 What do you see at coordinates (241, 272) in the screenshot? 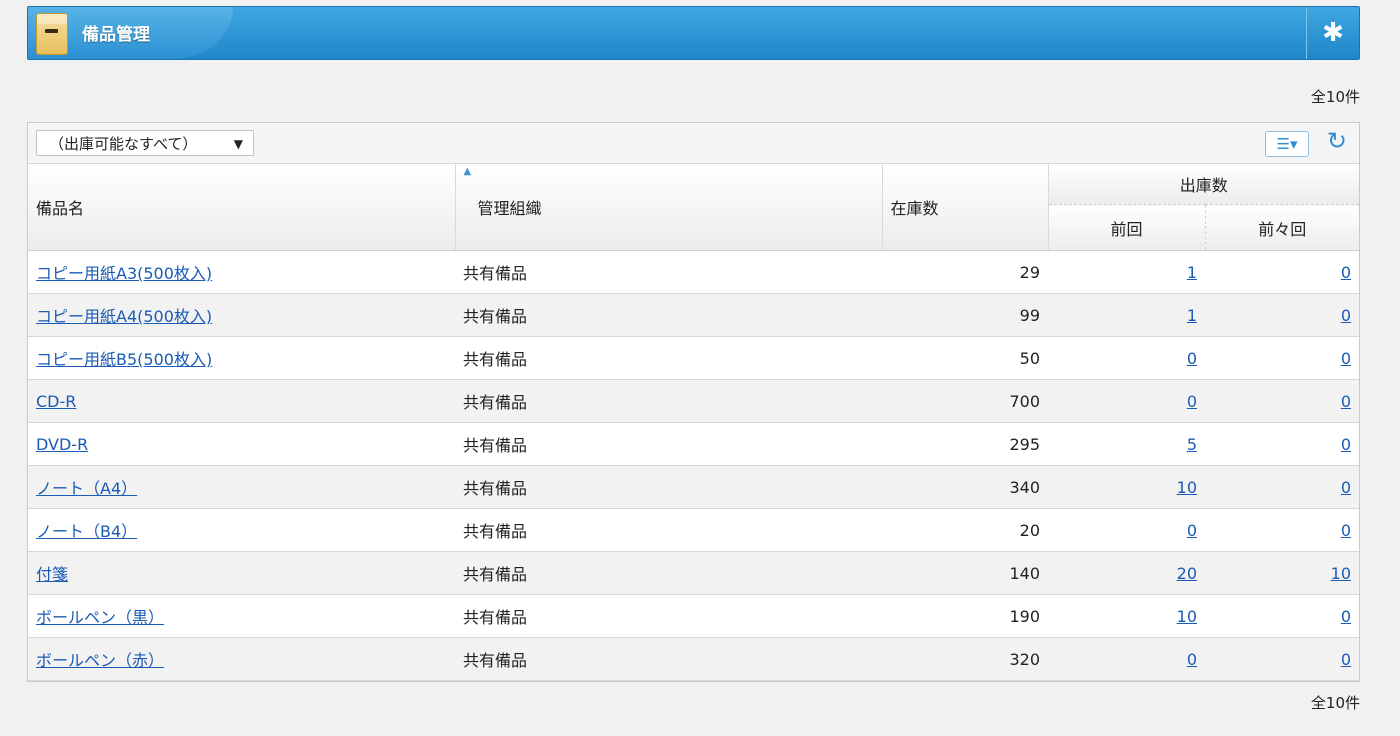
I see `item-name-cell: コピー用紙A3(500枚入)` at bounding box center [241, 272].